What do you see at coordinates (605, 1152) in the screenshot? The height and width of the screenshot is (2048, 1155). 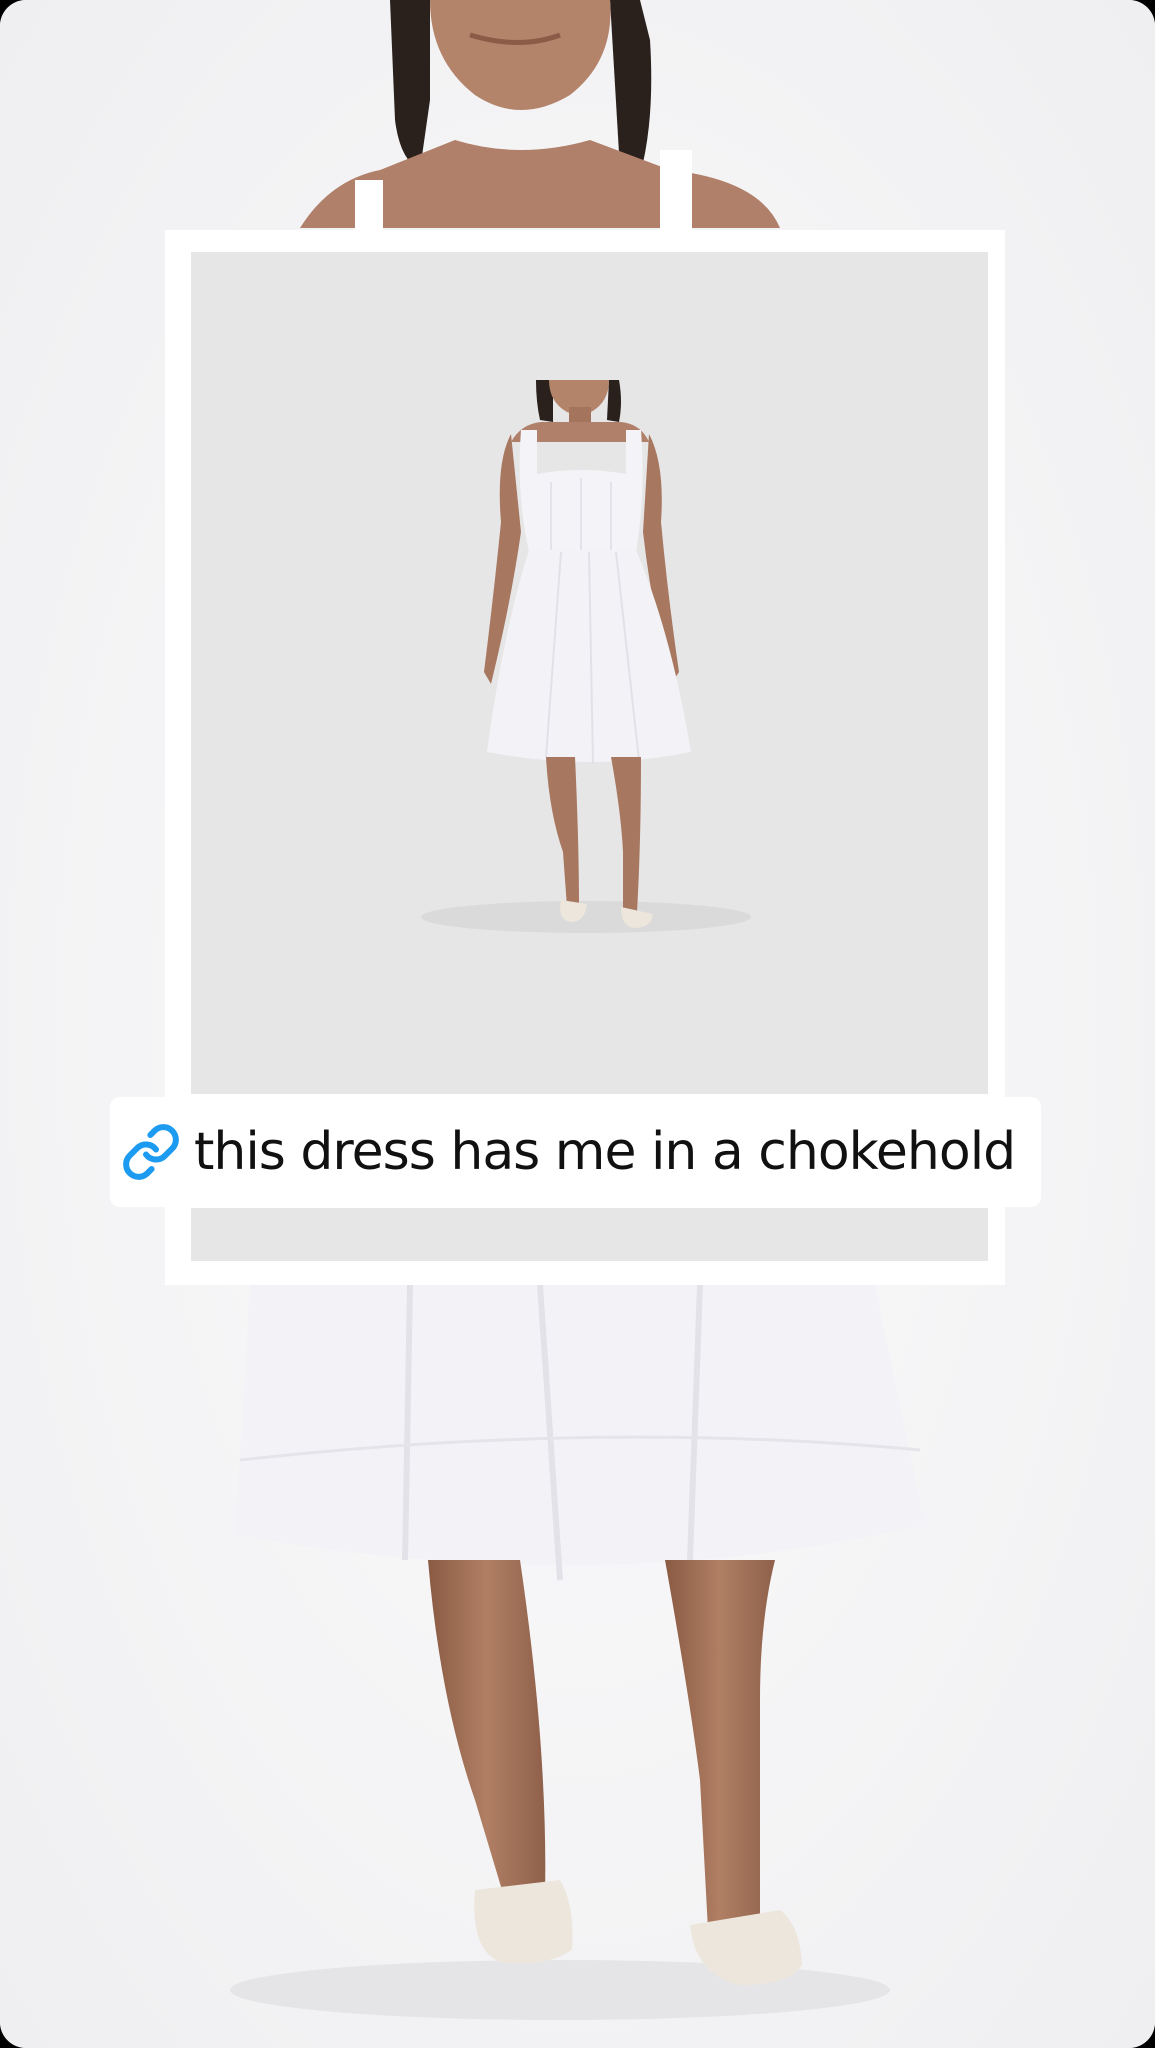 I see `link-sticker-text: this dress has me in a chokehold` at bounding box center [605, 1152].